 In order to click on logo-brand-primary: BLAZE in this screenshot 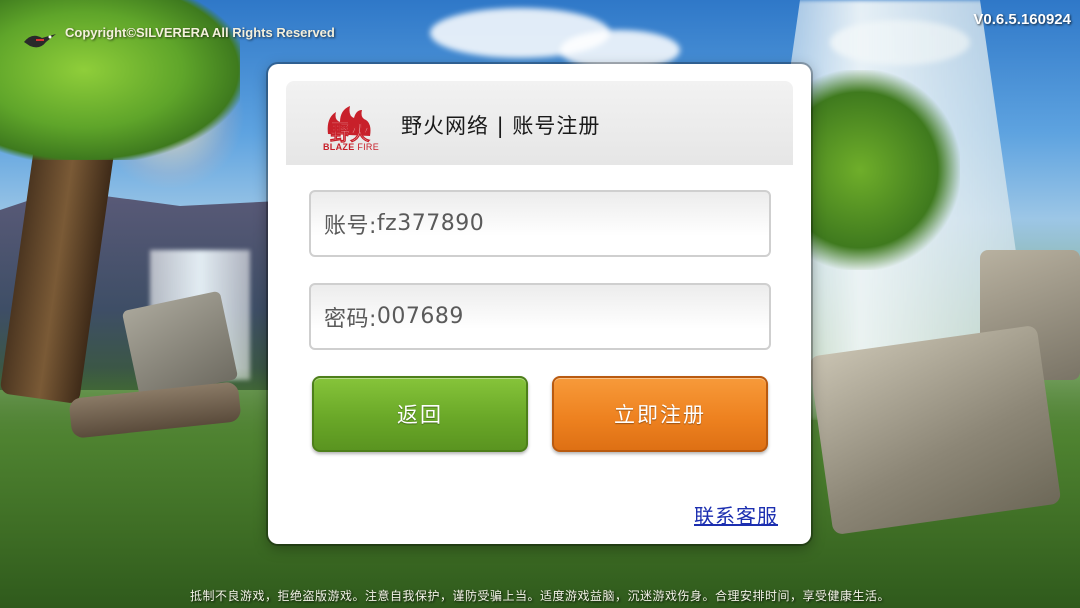, I will do `click(339, 147)`.